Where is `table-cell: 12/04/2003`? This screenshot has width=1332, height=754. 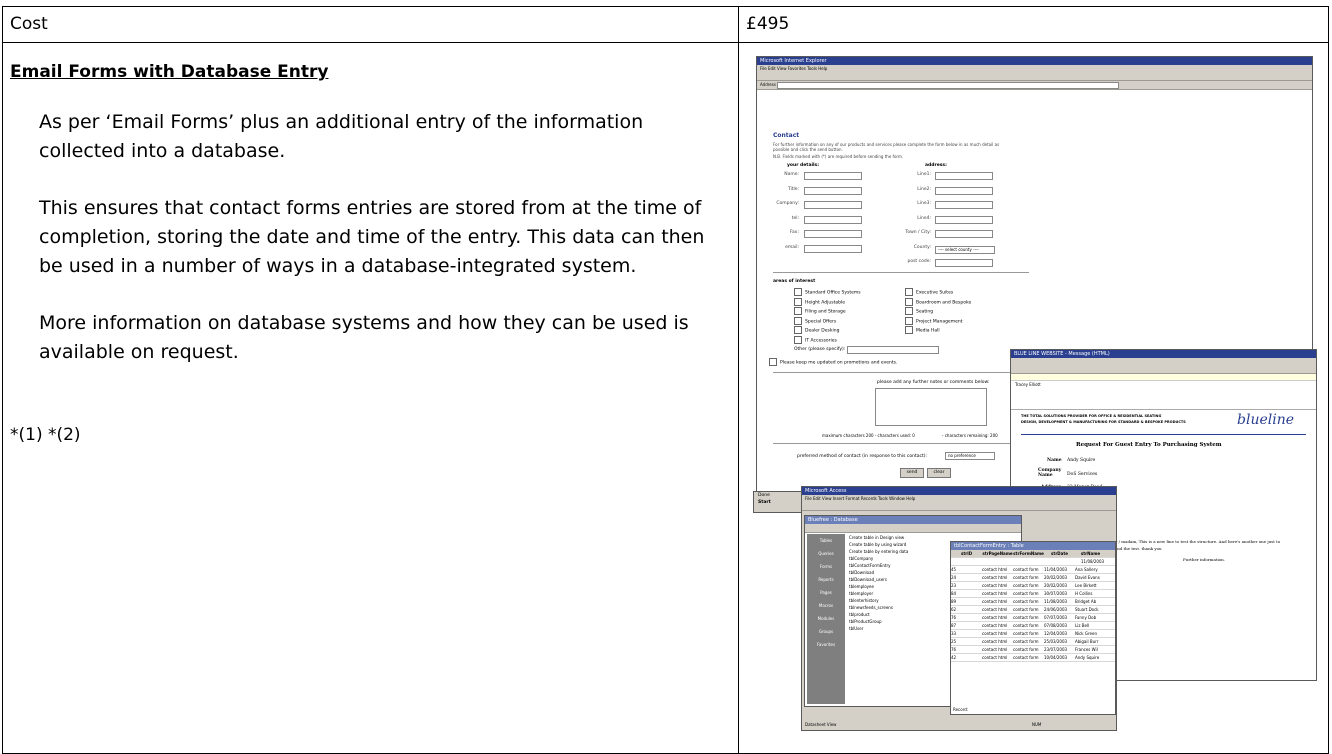
table-cell: 12/04/2003 is located at coordinates (1056, 633).